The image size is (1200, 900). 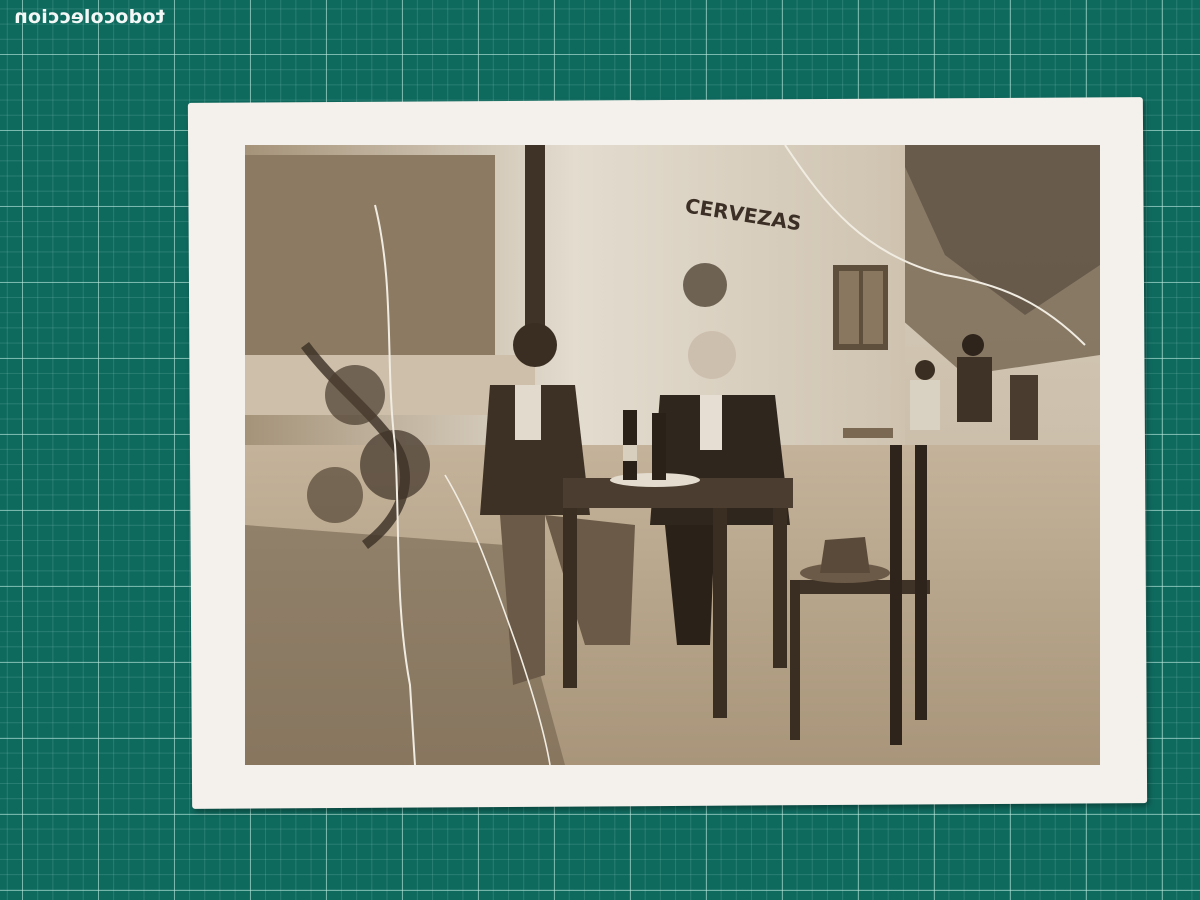 What do you see at coordinates (711, 422) in the screenshot?
I see `man-right-shirt` at bounding box center [711, 422].